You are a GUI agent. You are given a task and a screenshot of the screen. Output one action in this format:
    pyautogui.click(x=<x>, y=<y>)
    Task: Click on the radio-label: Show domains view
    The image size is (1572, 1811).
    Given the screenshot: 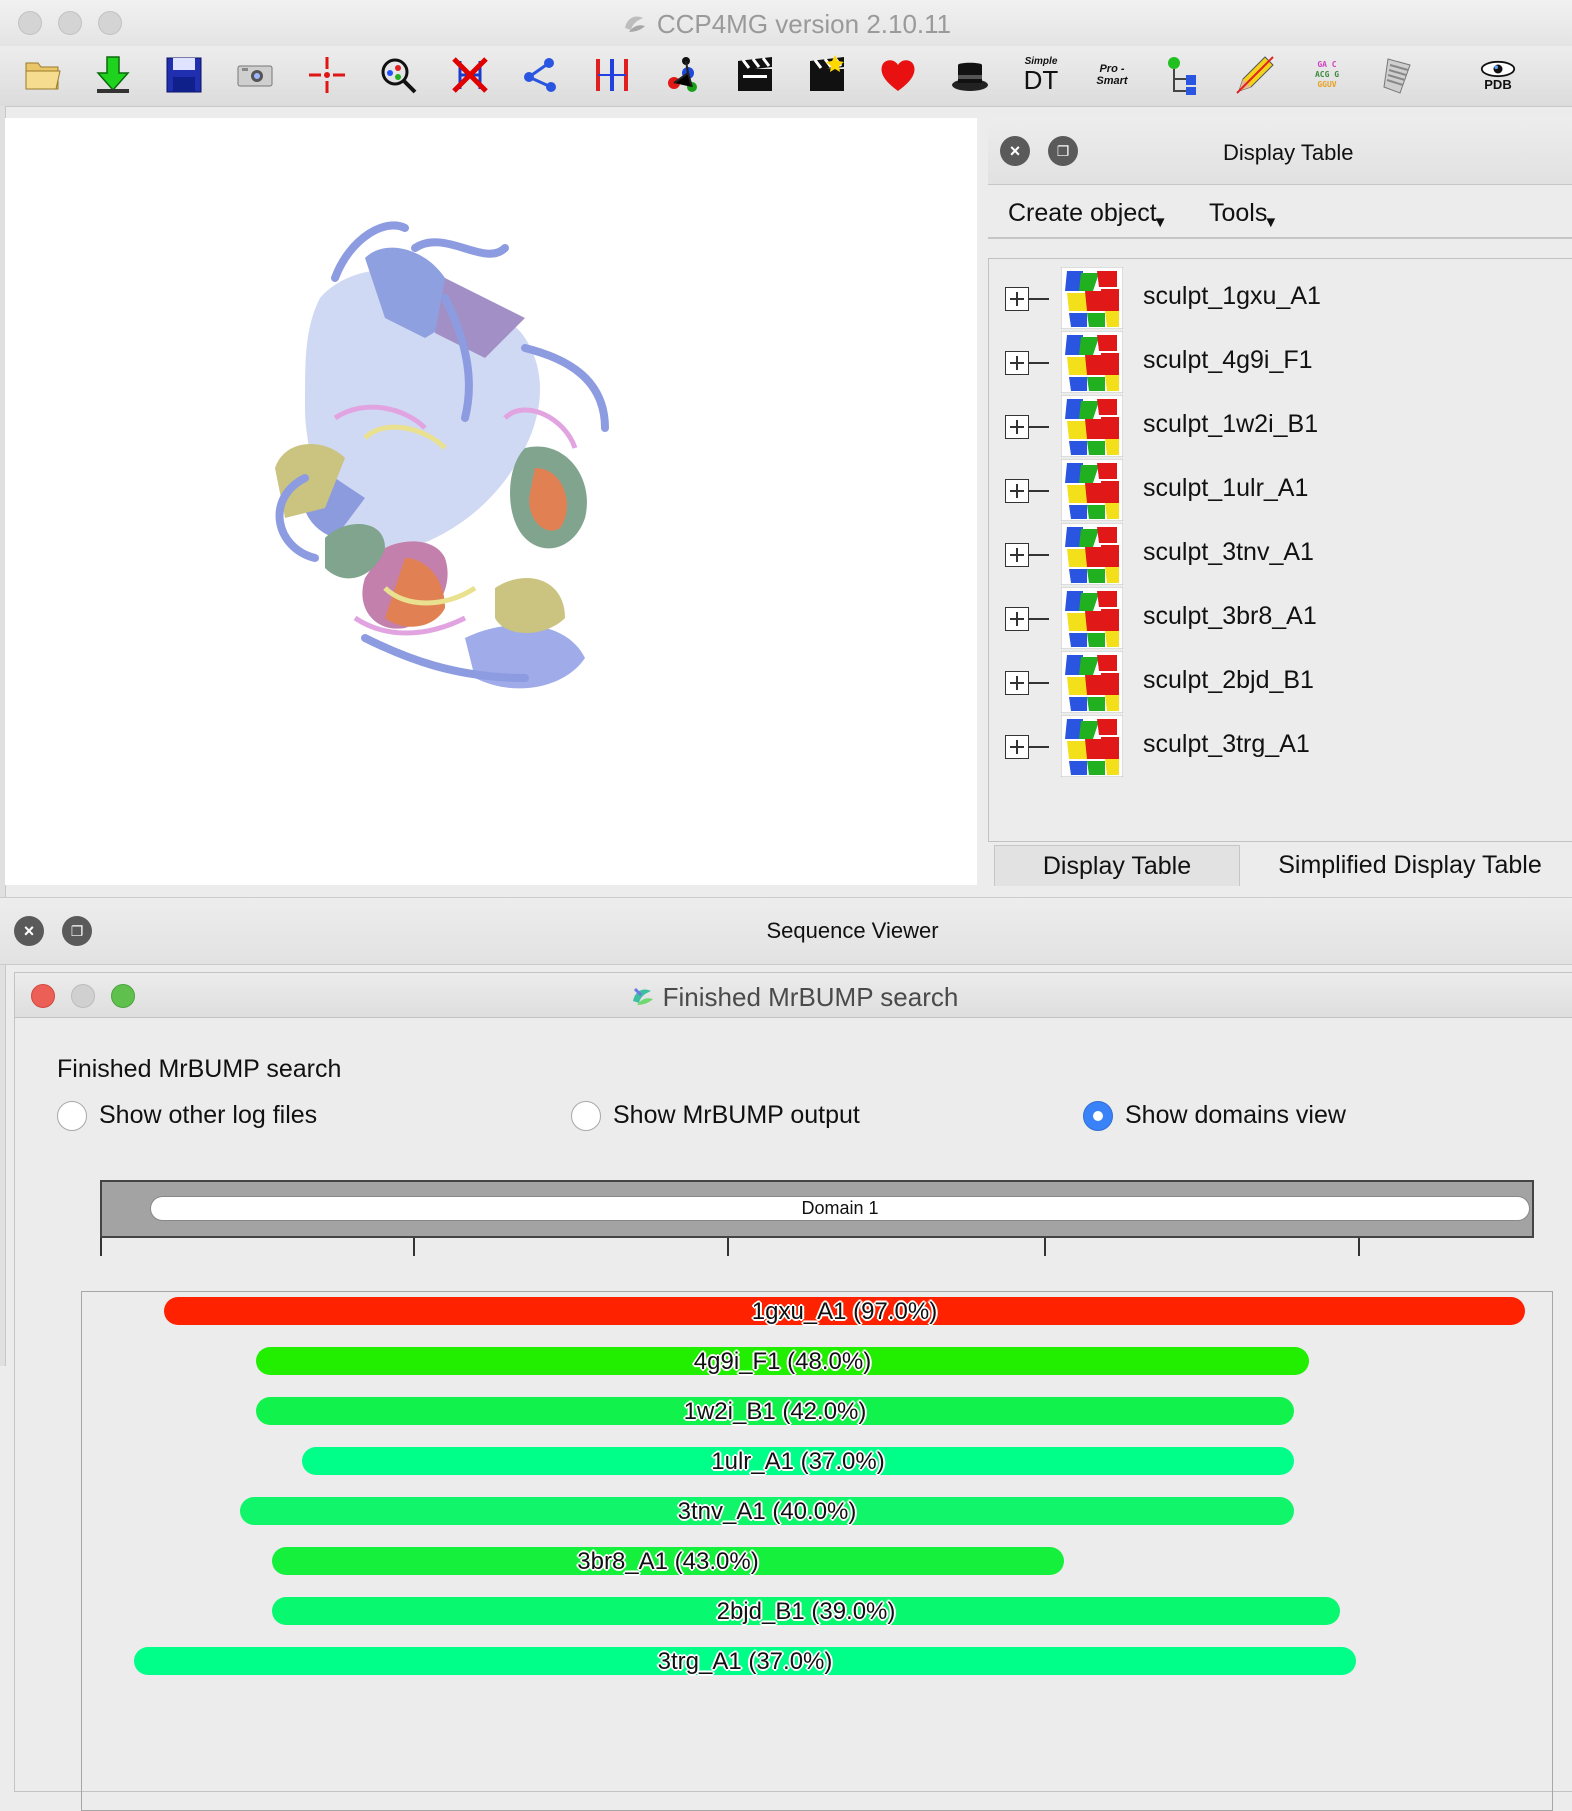 What is the action you would take?
    pyautogui.click(x=1235, y=1115)
    